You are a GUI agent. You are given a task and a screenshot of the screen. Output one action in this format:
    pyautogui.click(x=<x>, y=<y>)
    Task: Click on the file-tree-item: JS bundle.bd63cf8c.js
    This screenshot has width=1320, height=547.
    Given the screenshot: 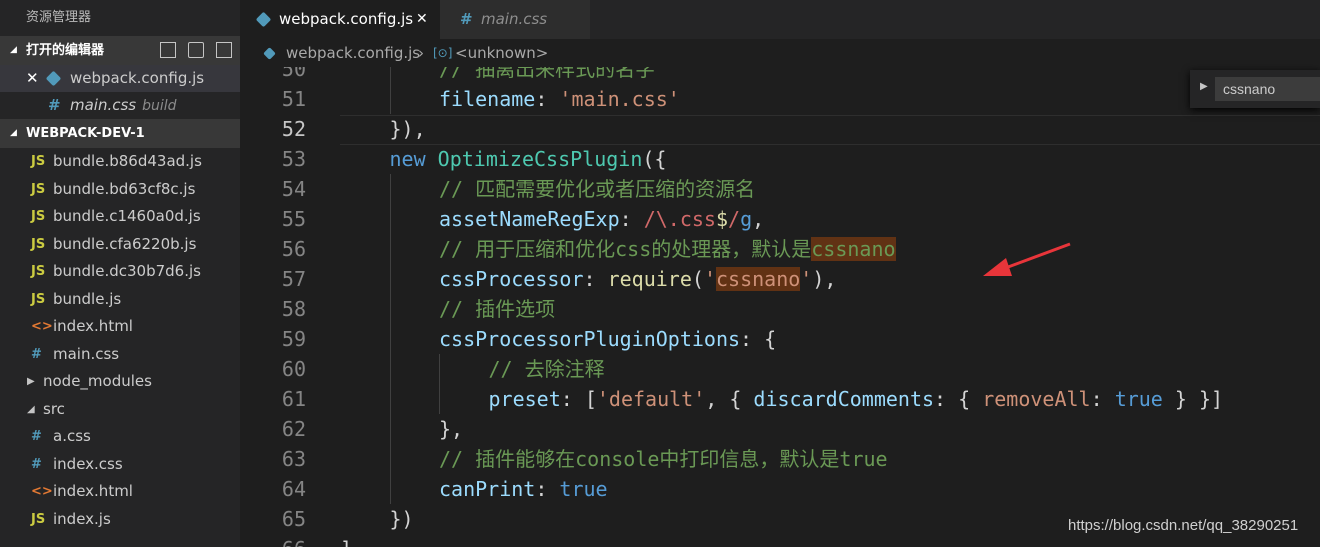 What is the action you would take?
    pyautogui.click(x=120, y=190)
    